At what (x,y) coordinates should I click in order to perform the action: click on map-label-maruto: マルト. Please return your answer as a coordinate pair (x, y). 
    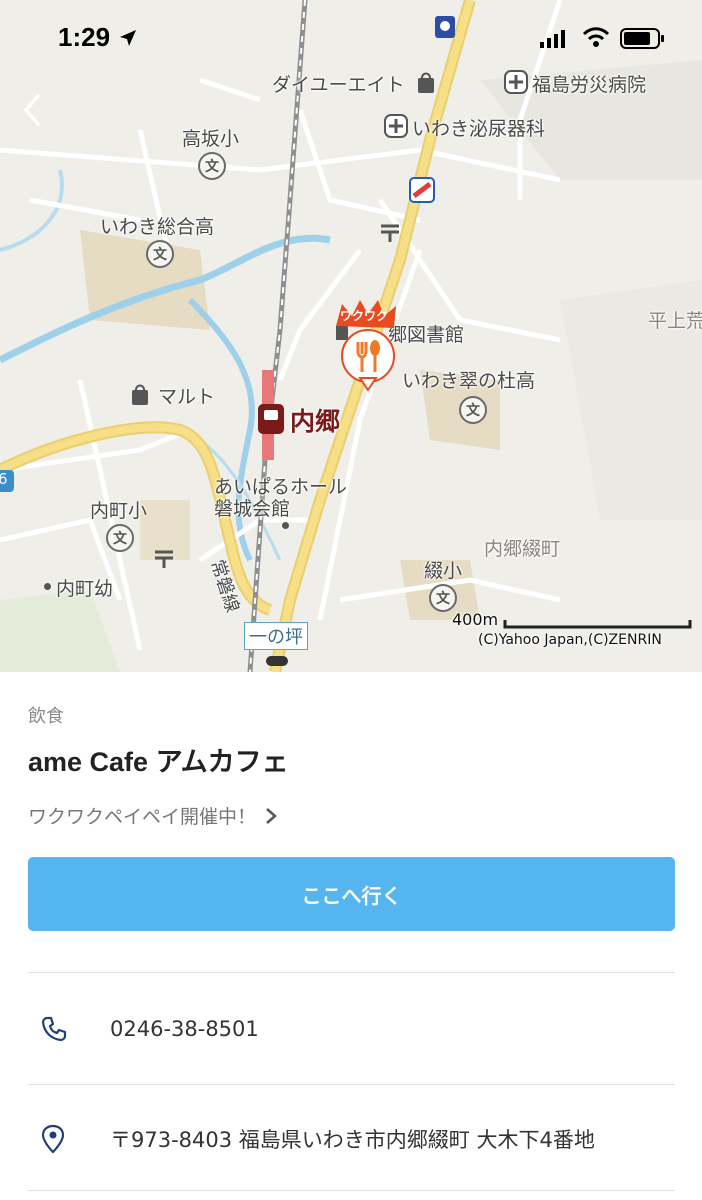
    Looking at the image, I should click on (187, 397).